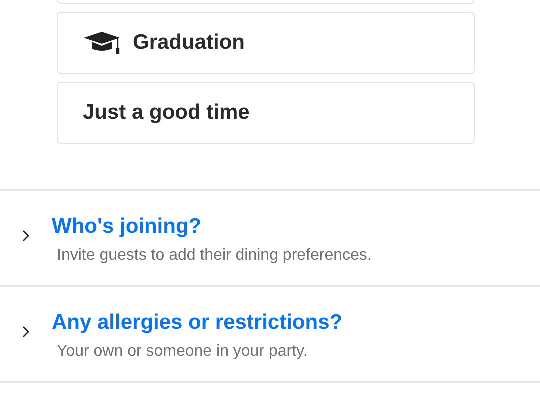  What do you see at coordinates (214, 256) in the screenshot?
I see `section-description: Invite guests to add their dining preferences.` at bounding box center [214, 256].